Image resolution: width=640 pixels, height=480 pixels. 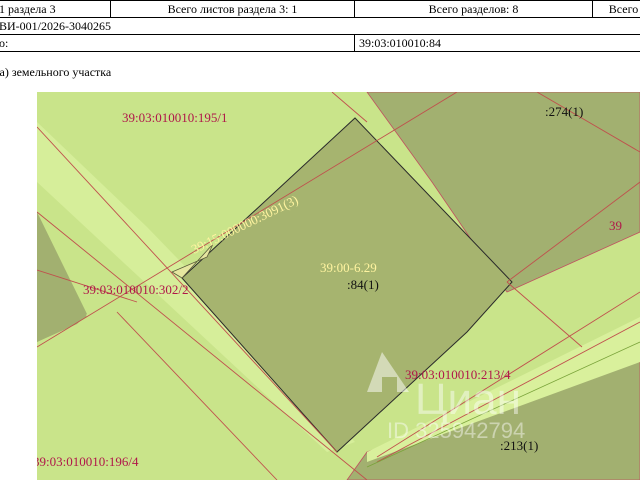 I want to click on total-sheets: Всего листов раздела 3: 1, so click(x=232, y=9).